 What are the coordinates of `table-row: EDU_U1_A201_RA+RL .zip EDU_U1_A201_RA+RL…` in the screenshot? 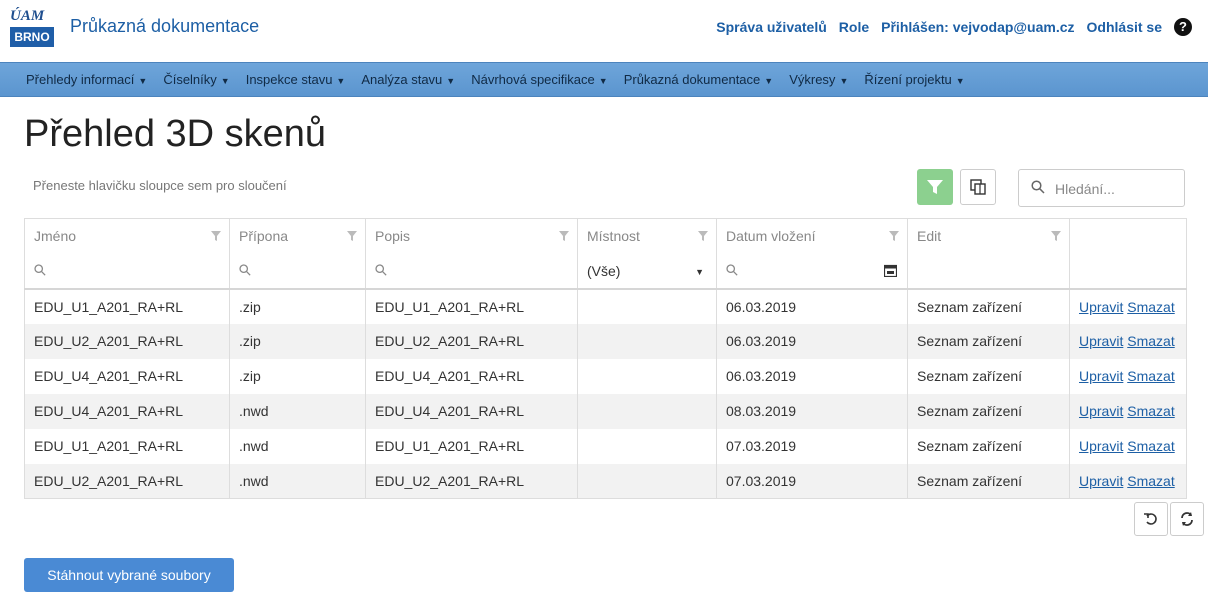 It's located at (605, 306).